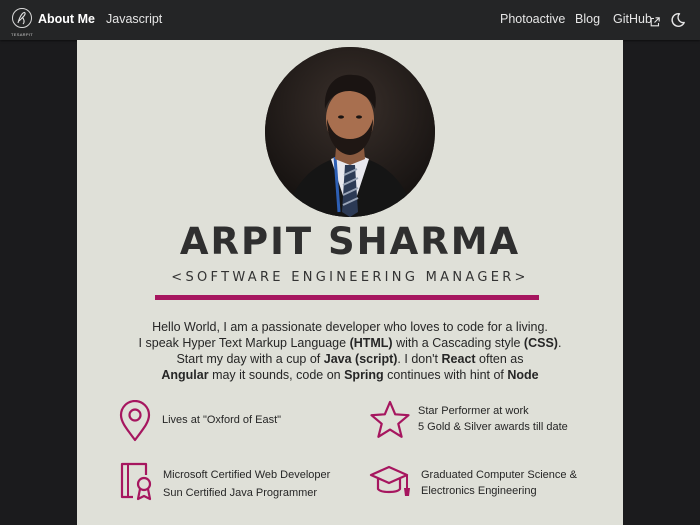 This screenshot has height=525, width=700. Describe the element at coordinates (347, 297) in the screenshot. I see `accent-divider` at that location.